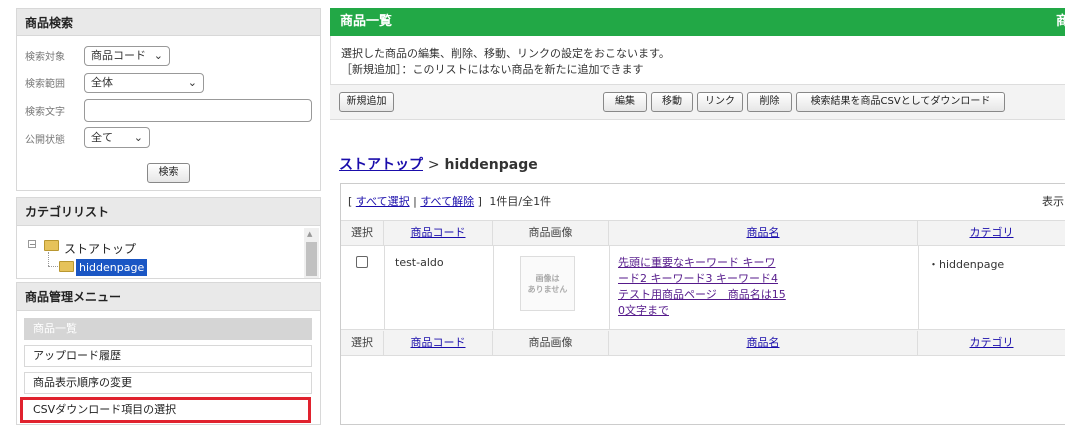  I want to click on header-category: カテゴリ, so click(991, 233).